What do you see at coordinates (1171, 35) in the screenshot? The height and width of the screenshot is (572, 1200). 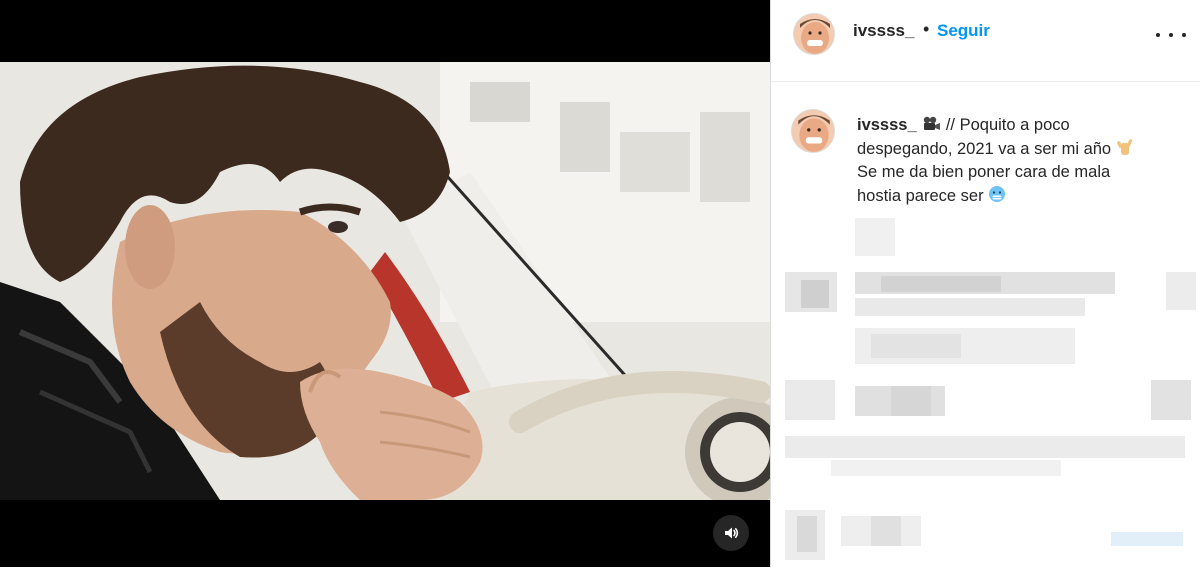 I see `more-options-icon` at bounding box center [1171, 35].